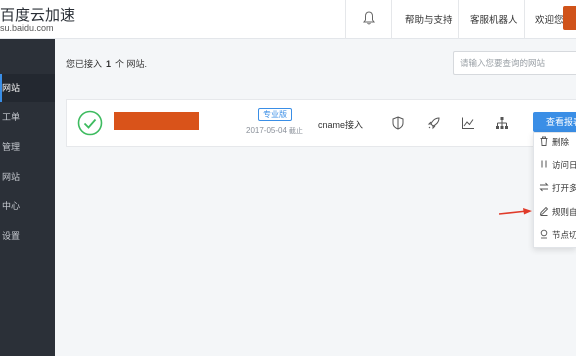 This screenshot has height=356, width=576. What do you see at coordinates (494, 19) in the screenshot?
I see `service-bot-link: 客服机器人` at bounding box center [494, 19].